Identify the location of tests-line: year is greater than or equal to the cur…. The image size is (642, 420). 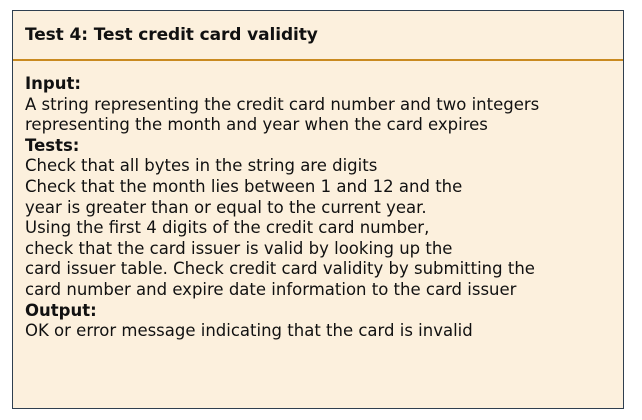
(226, 207).